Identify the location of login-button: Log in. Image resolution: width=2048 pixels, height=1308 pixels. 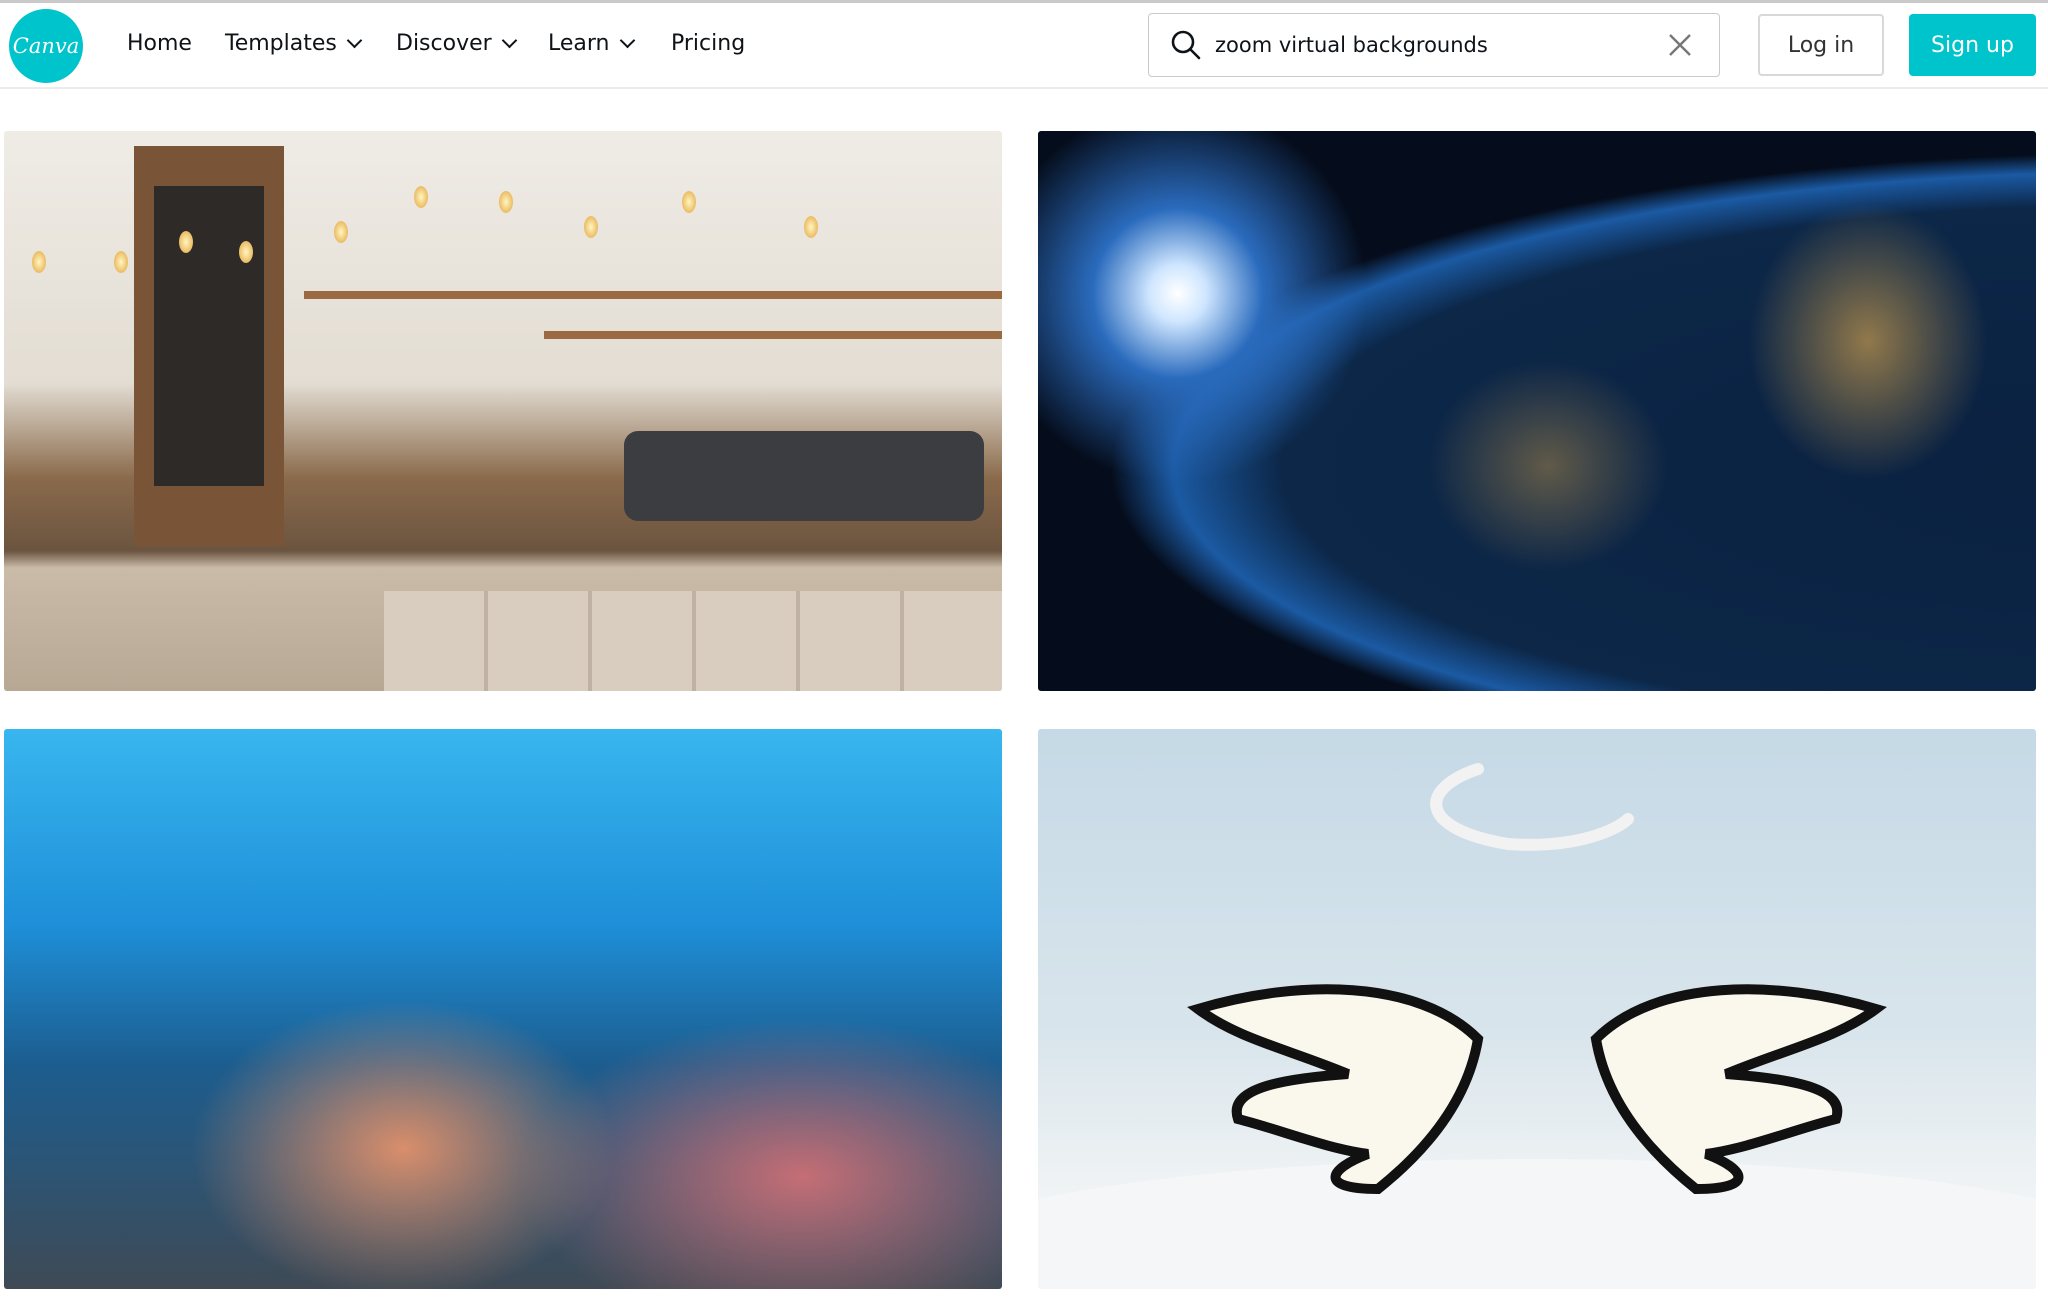
(1821, 45).